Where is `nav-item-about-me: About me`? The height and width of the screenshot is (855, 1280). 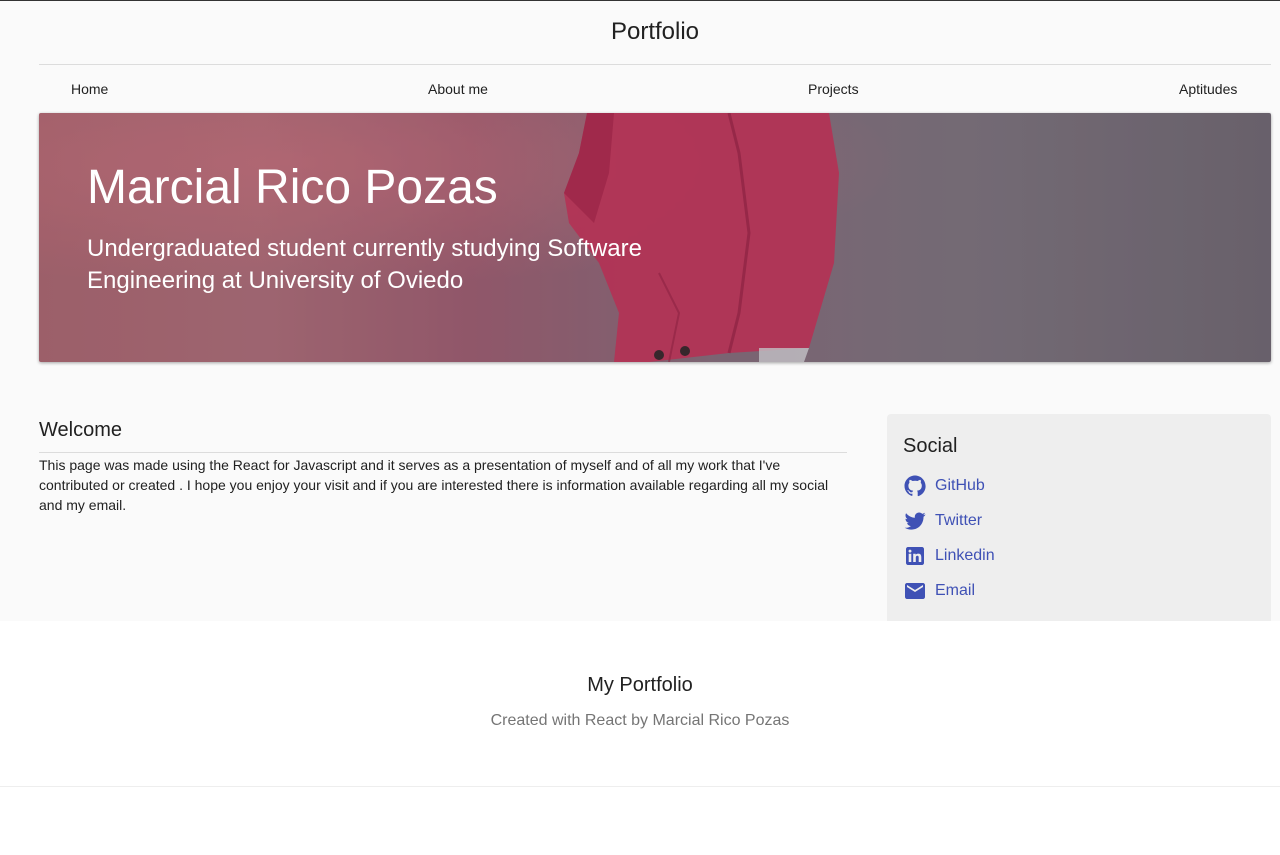 nav-item-about-me: About me is located at coordinates (458, 89).